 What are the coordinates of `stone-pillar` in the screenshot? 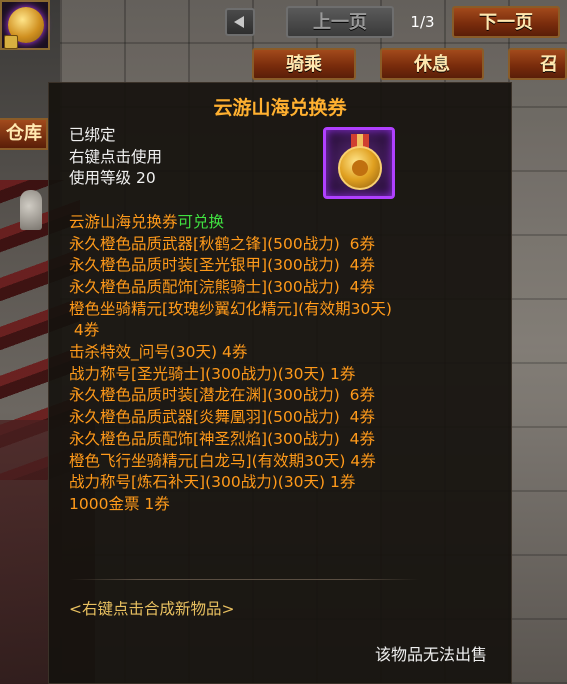 It's located at (31, 210).